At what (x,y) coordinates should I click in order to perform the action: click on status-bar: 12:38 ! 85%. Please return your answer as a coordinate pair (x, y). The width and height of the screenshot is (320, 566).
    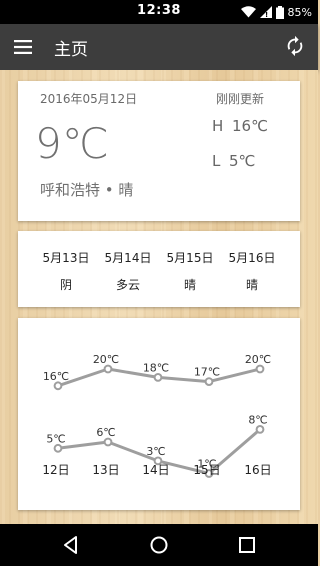
    Looking at the image, I should click on (159, 12).